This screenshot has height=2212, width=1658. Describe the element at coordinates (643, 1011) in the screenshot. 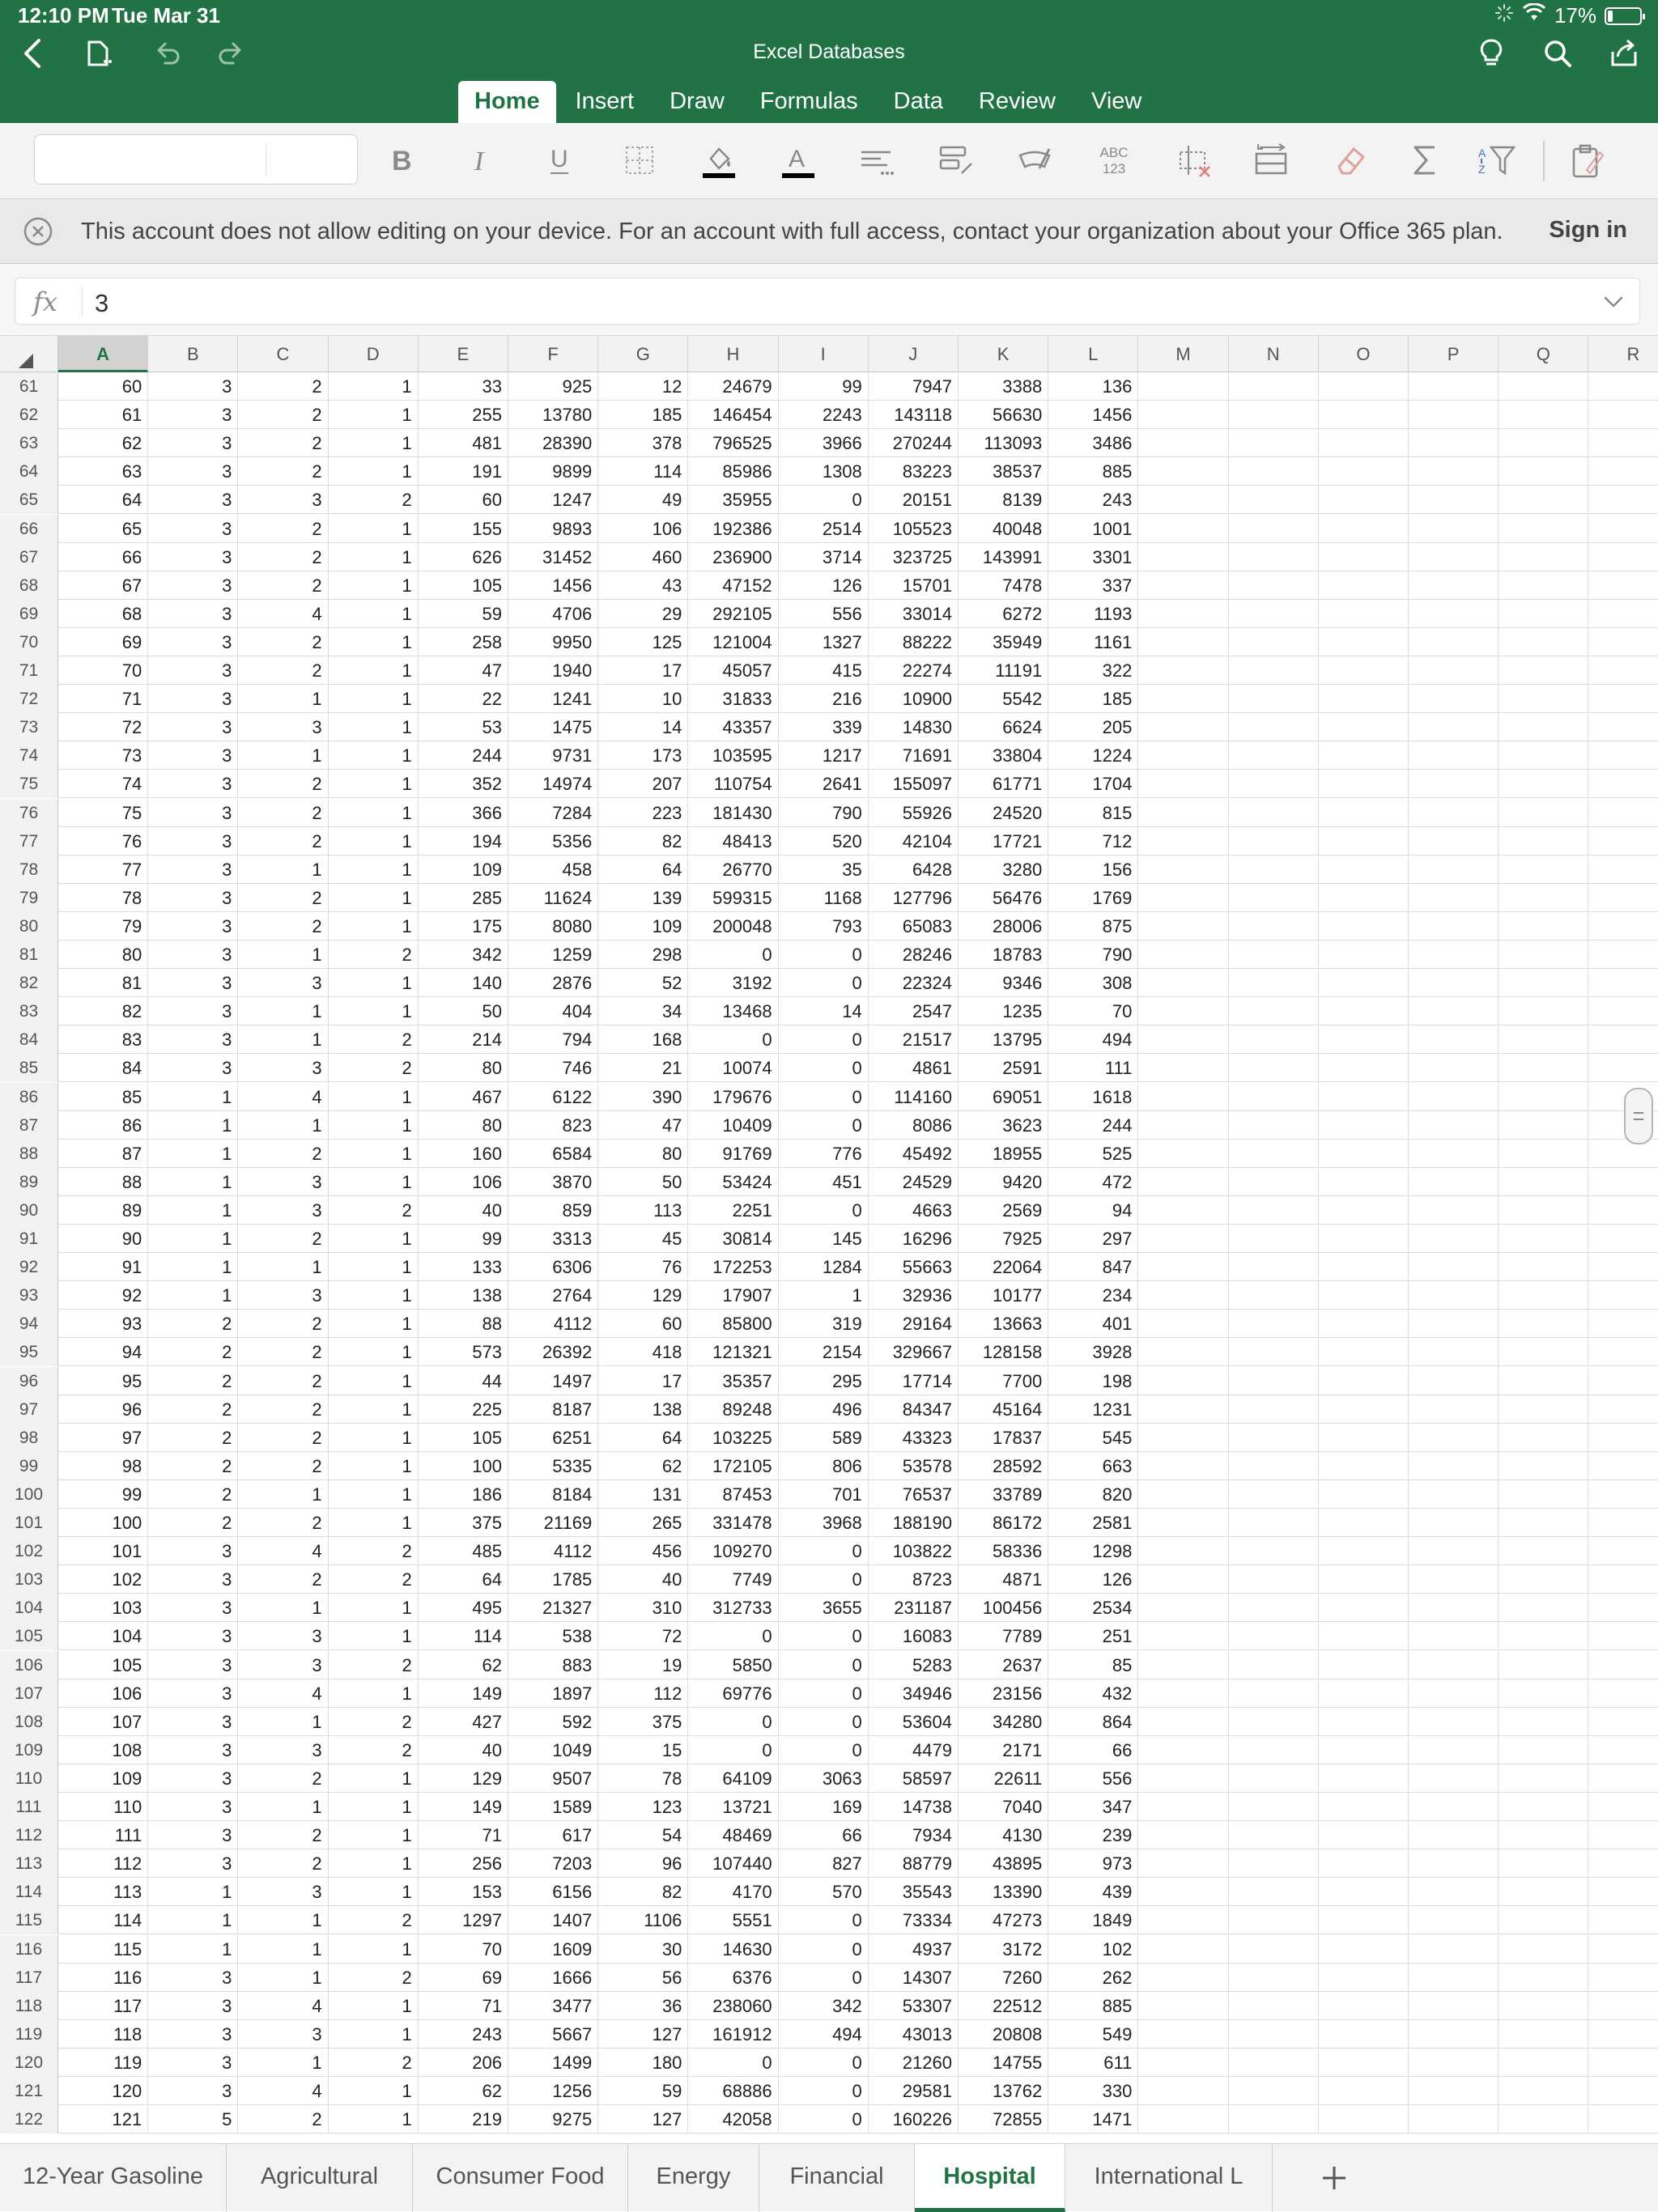

I see `cell-g: 34` at that location.